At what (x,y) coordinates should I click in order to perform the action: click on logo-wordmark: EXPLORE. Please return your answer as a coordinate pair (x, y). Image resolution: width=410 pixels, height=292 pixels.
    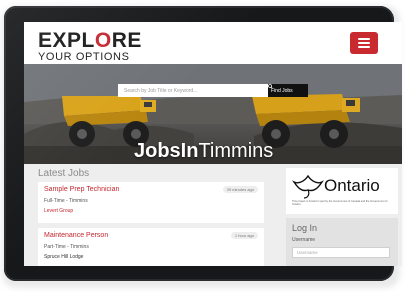
    Looking at the image, I should click on (90, 40).